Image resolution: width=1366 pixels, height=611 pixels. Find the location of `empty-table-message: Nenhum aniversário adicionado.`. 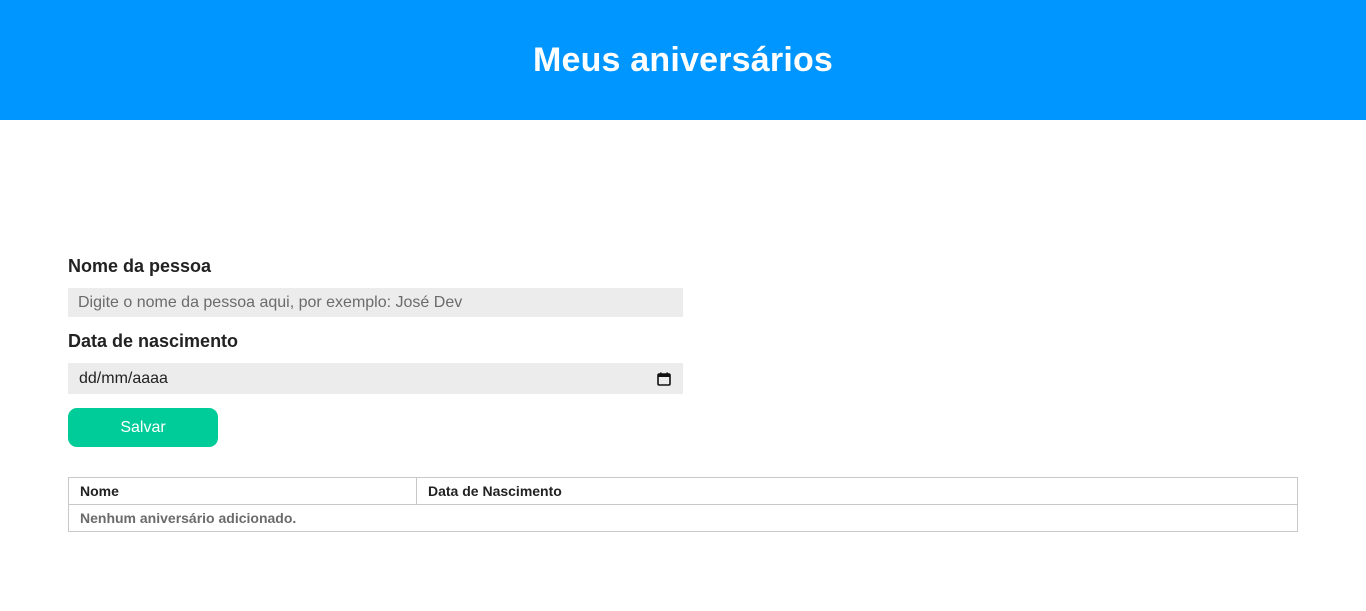

empty-table-message: Nenhum aniversário adicionado. is located at coordinates (683, 518).